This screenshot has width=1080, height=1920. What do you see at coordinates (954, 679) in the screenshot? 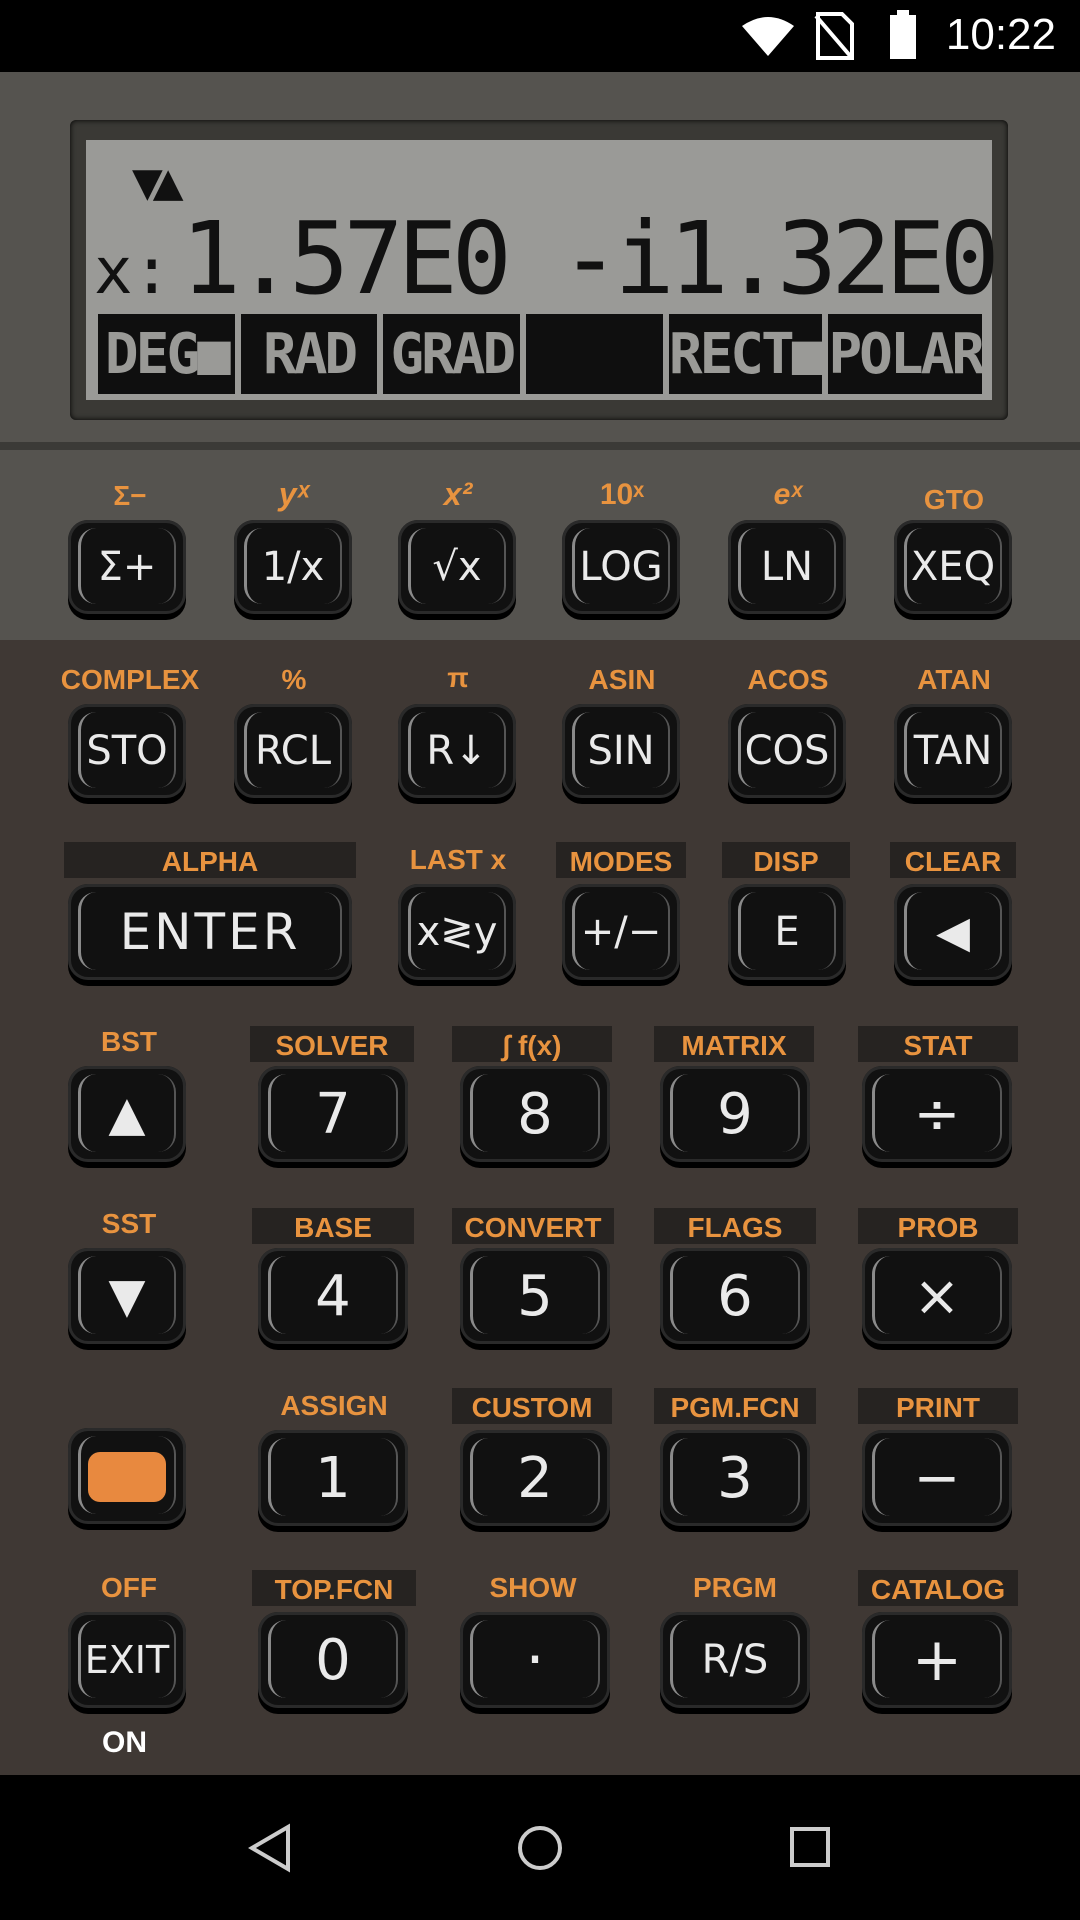
I see `shift-atan: ATAN` at bounding box center [954, 679].